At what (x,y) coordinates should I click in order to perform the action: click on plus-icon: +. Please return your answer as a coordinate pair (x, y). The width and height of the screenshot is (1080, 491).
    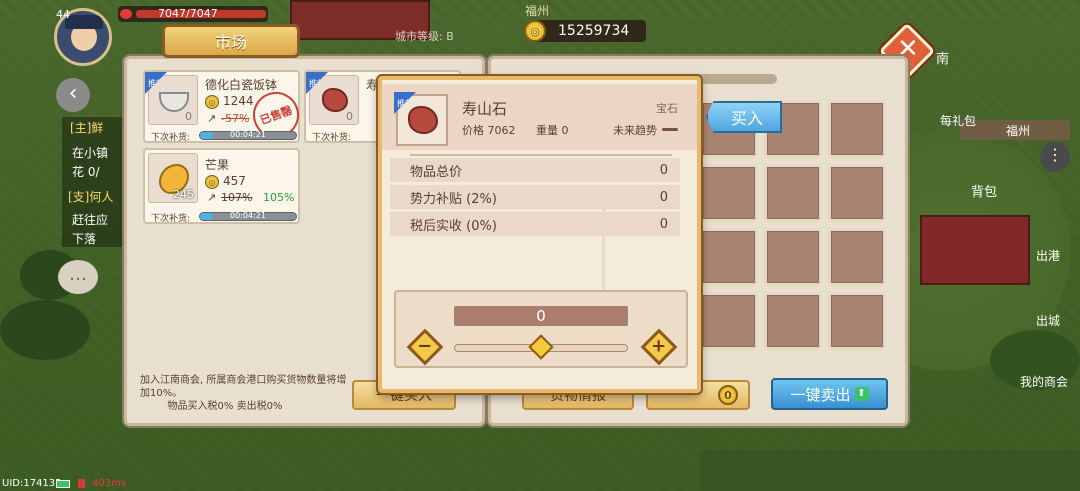
    Looking at the image, I should click on (659, 346).